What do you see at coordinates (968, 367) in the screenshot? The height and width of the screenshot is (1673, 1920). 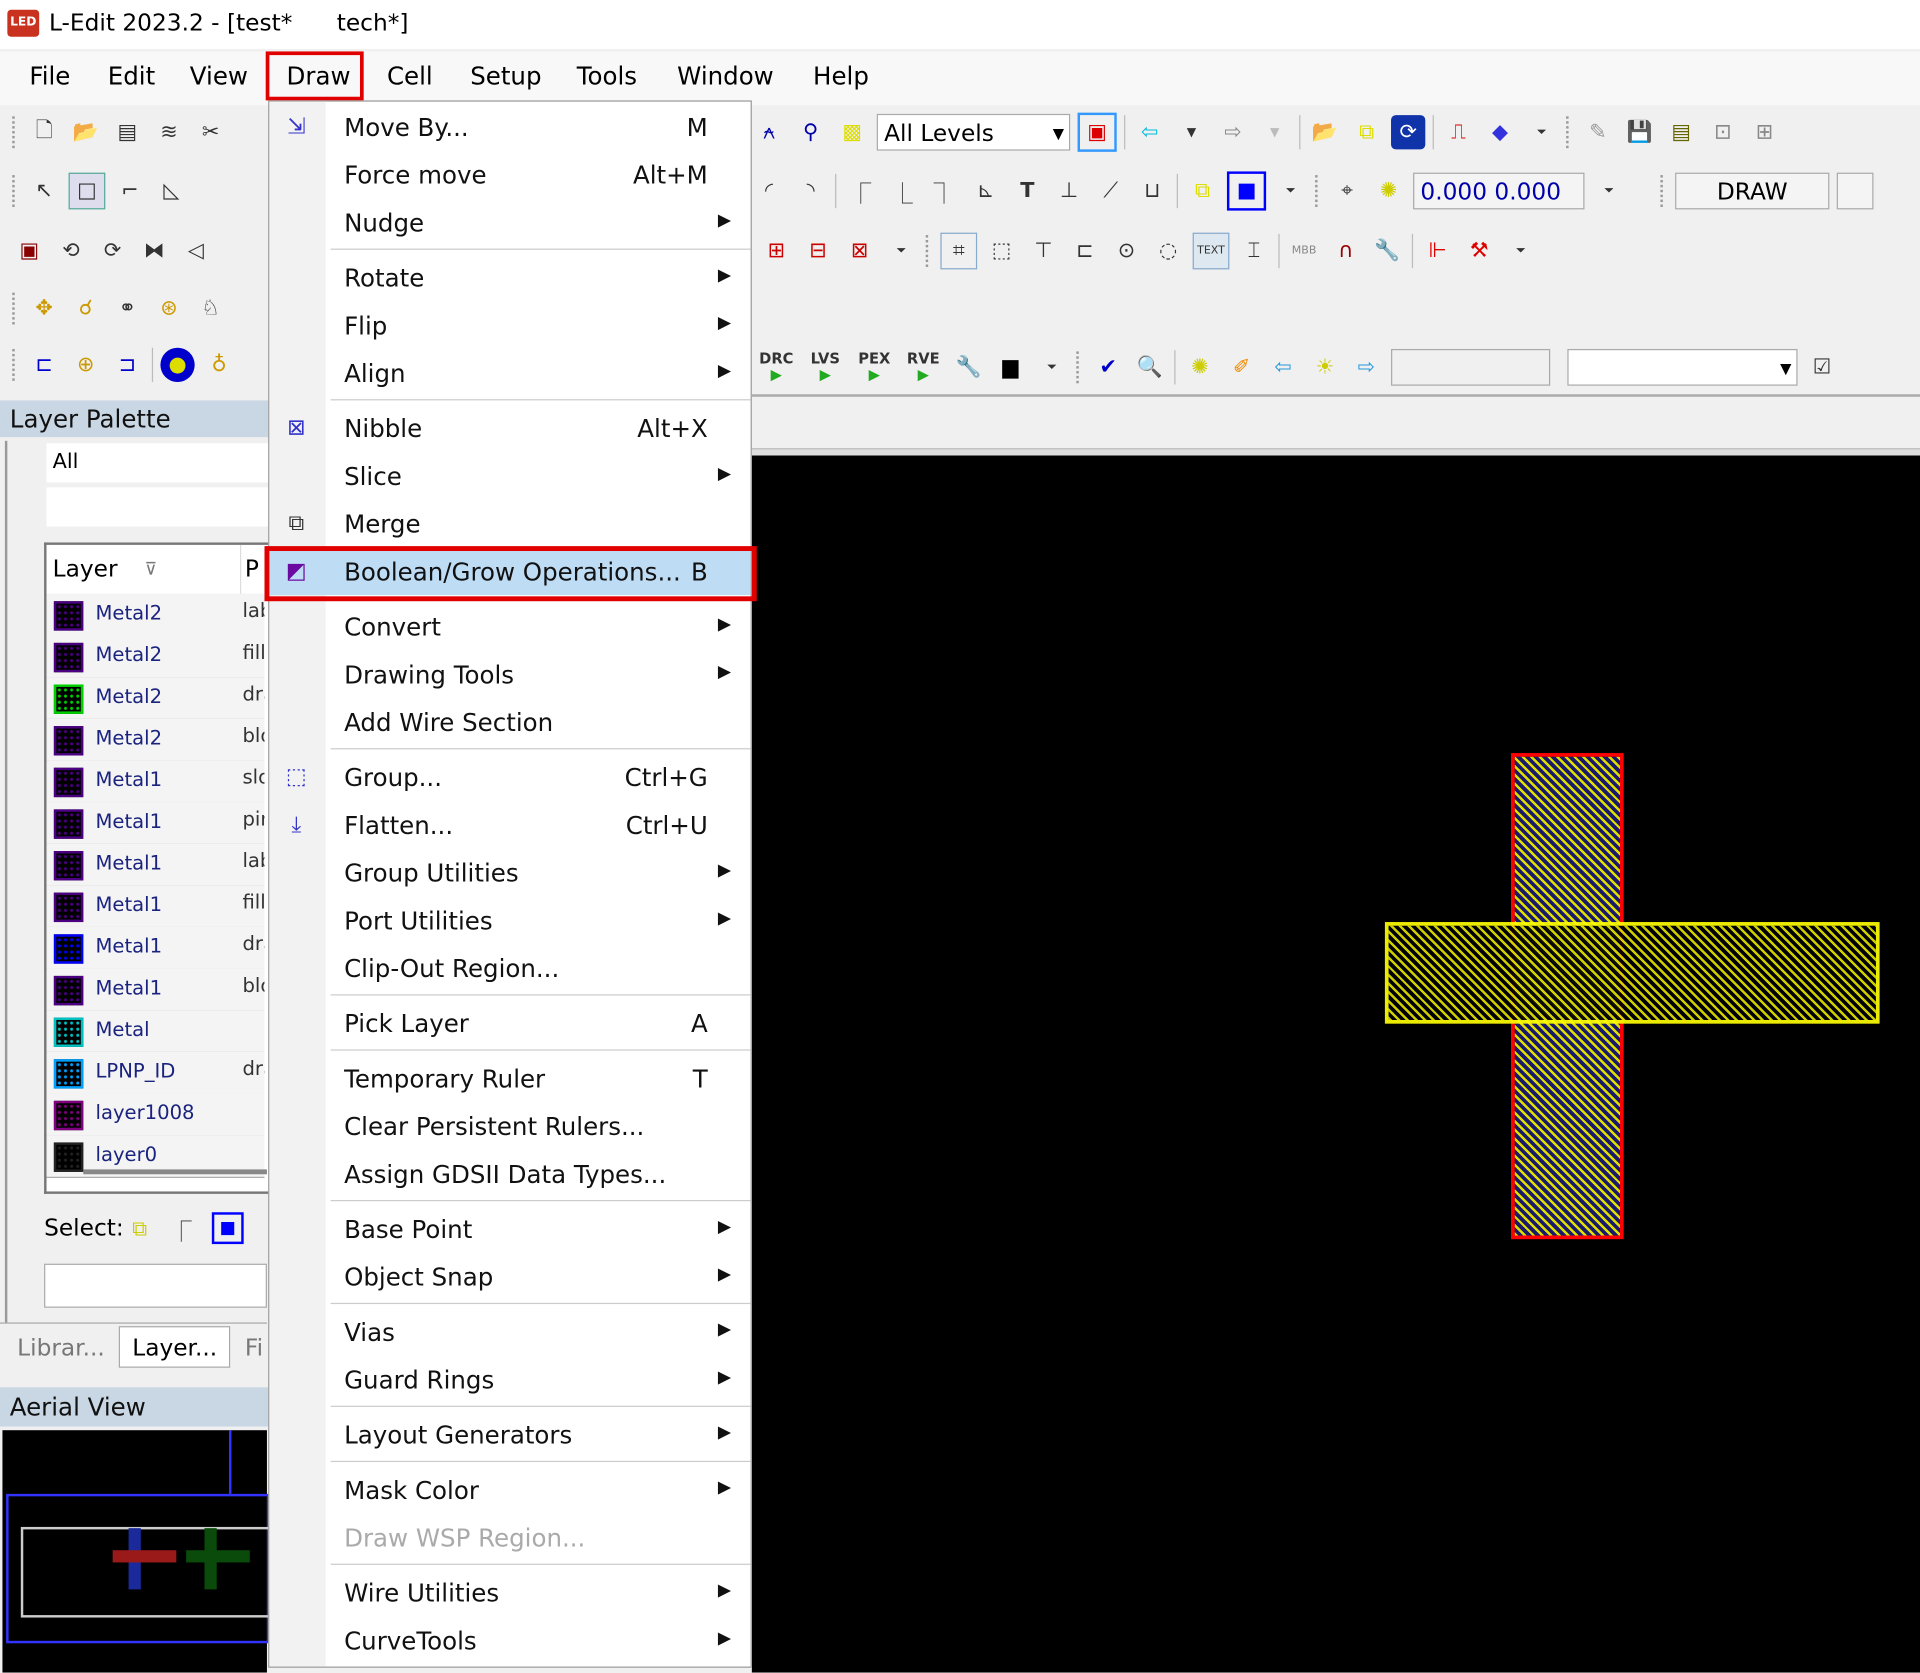 I see `wrench-icon: 🔧` at bounding box center [968, 367].